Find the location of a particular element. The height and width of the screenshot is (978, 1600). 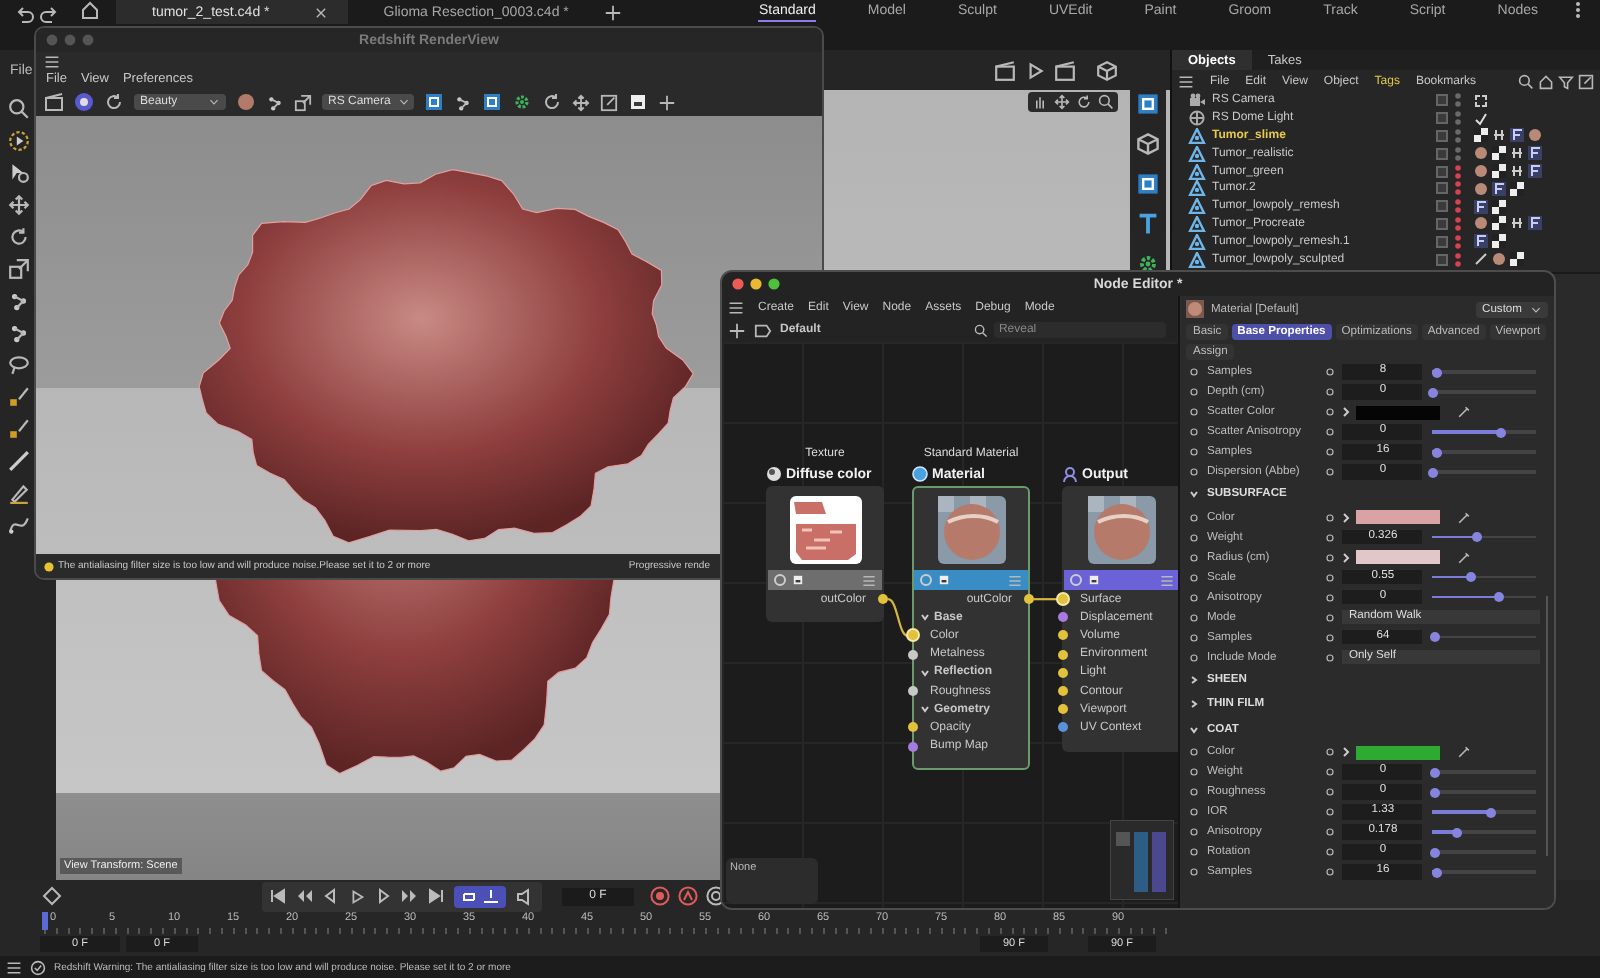

sphere-icon is located at coordinates (246, 102).